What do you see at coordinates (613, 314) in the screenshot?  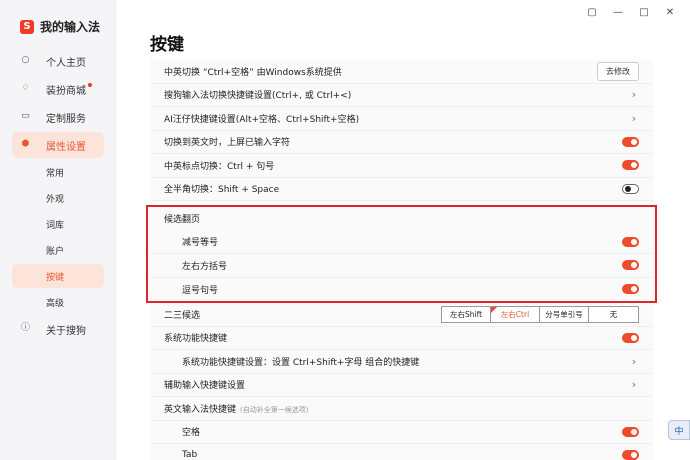 I see `segment-option-none: 无` at bounding box center [613, 314].